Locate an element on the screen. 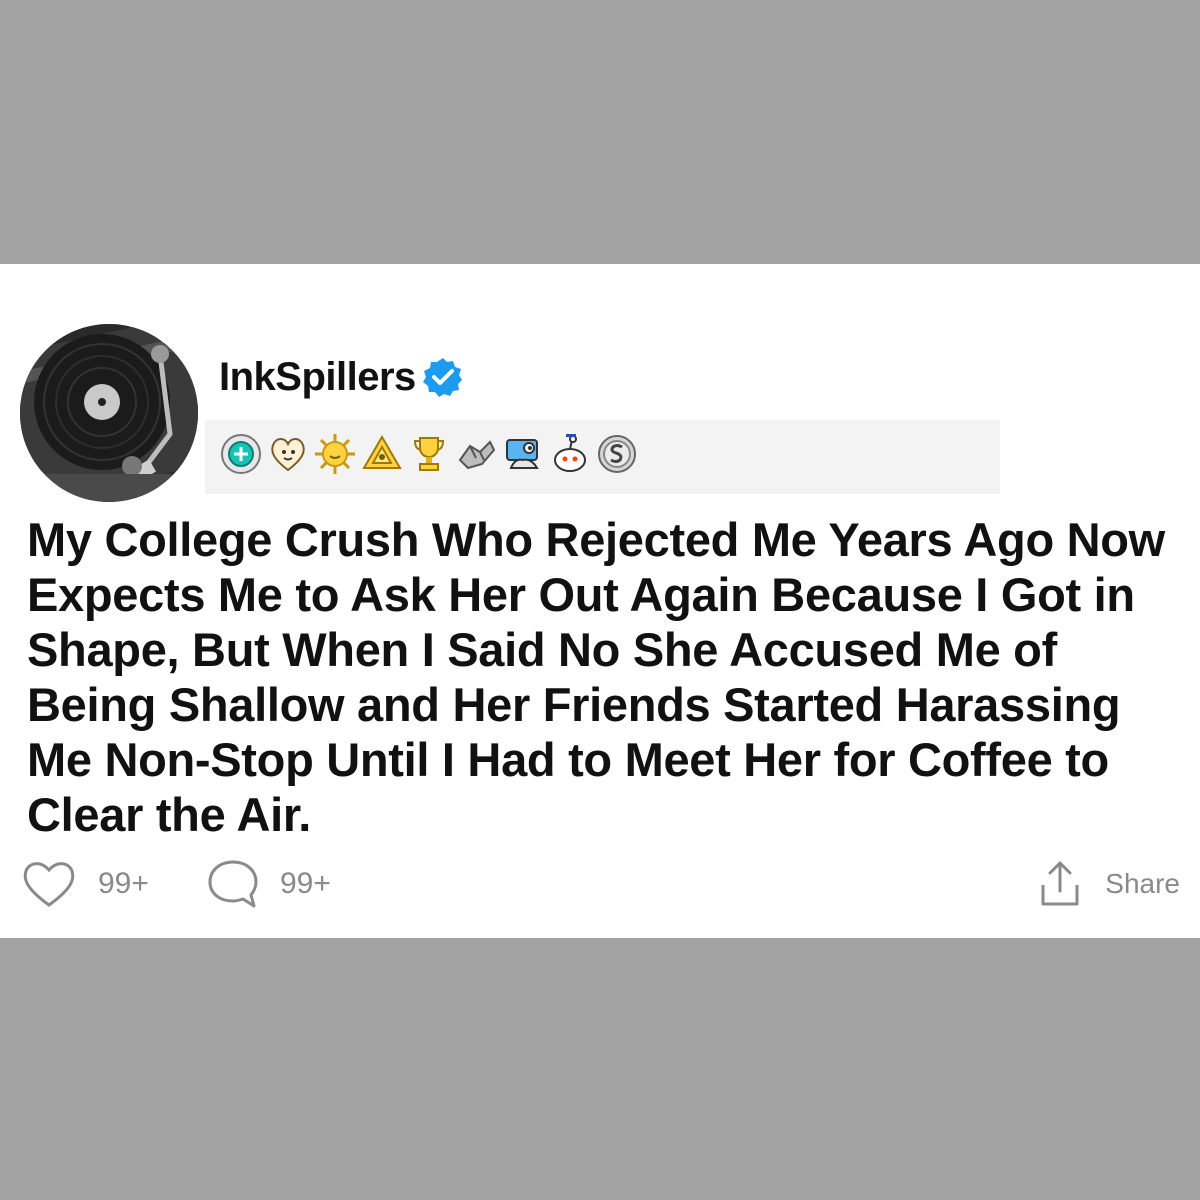 The image size is (1200, 1200). username-row: InkSpillers is located at coordinates (341, 377).